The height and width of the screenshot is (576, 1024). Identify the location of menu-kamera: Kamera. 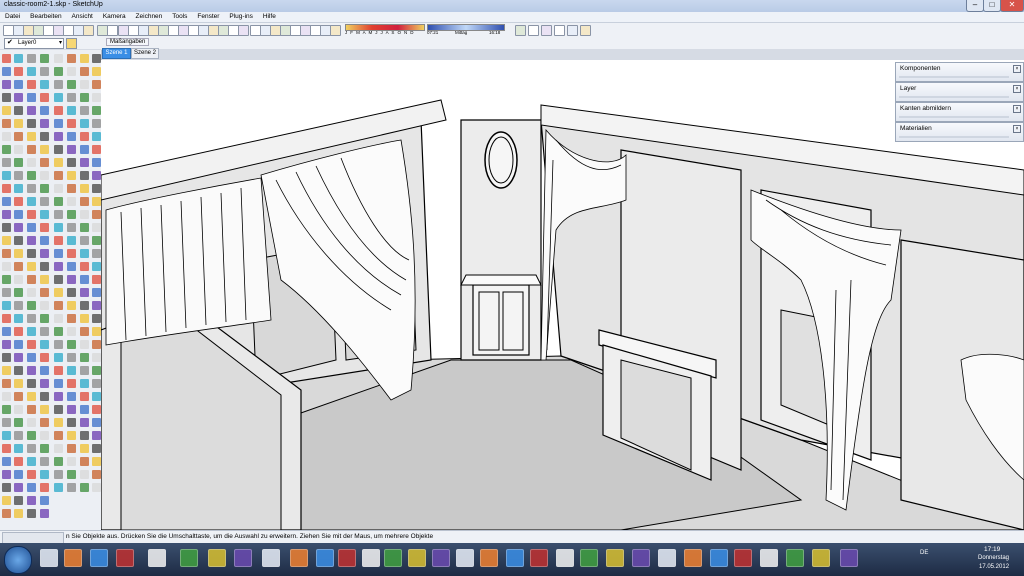
(114, 17).